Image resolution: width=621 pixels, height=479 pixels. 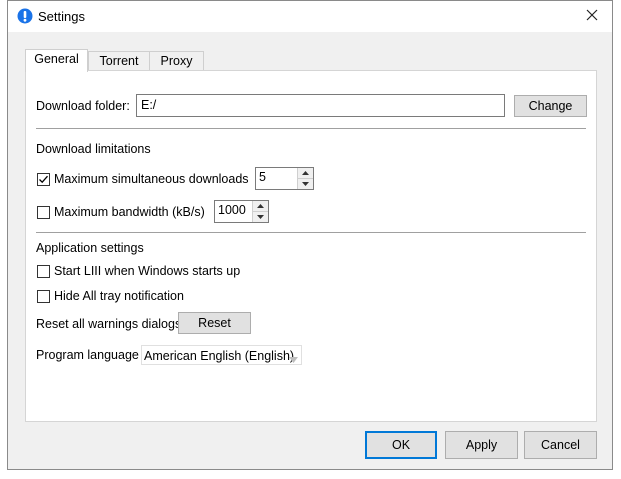 What do you see at coordinates (176, 61) in the screenshot?
I see `tab-proxy: Proxy` at bounding box center [176, 61].